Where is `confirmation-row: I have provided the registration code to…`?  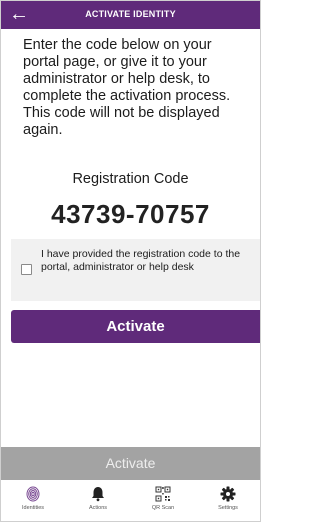
confirmation-row: I have provided the registration code to… is located at coordinates (135, 270).